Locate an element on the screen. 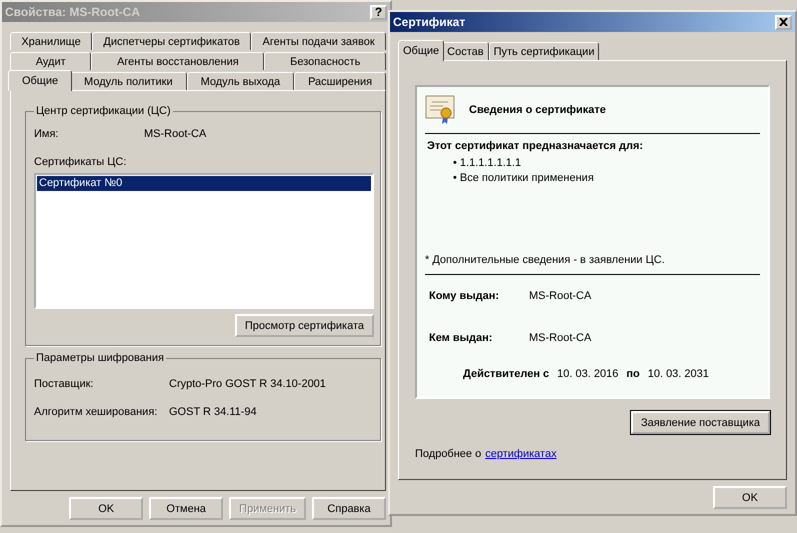 The width and height of the screenshot is (797, 533). purpose-item: • 1.1.1.1.1.1.1 is located at coordinates (487, 163).